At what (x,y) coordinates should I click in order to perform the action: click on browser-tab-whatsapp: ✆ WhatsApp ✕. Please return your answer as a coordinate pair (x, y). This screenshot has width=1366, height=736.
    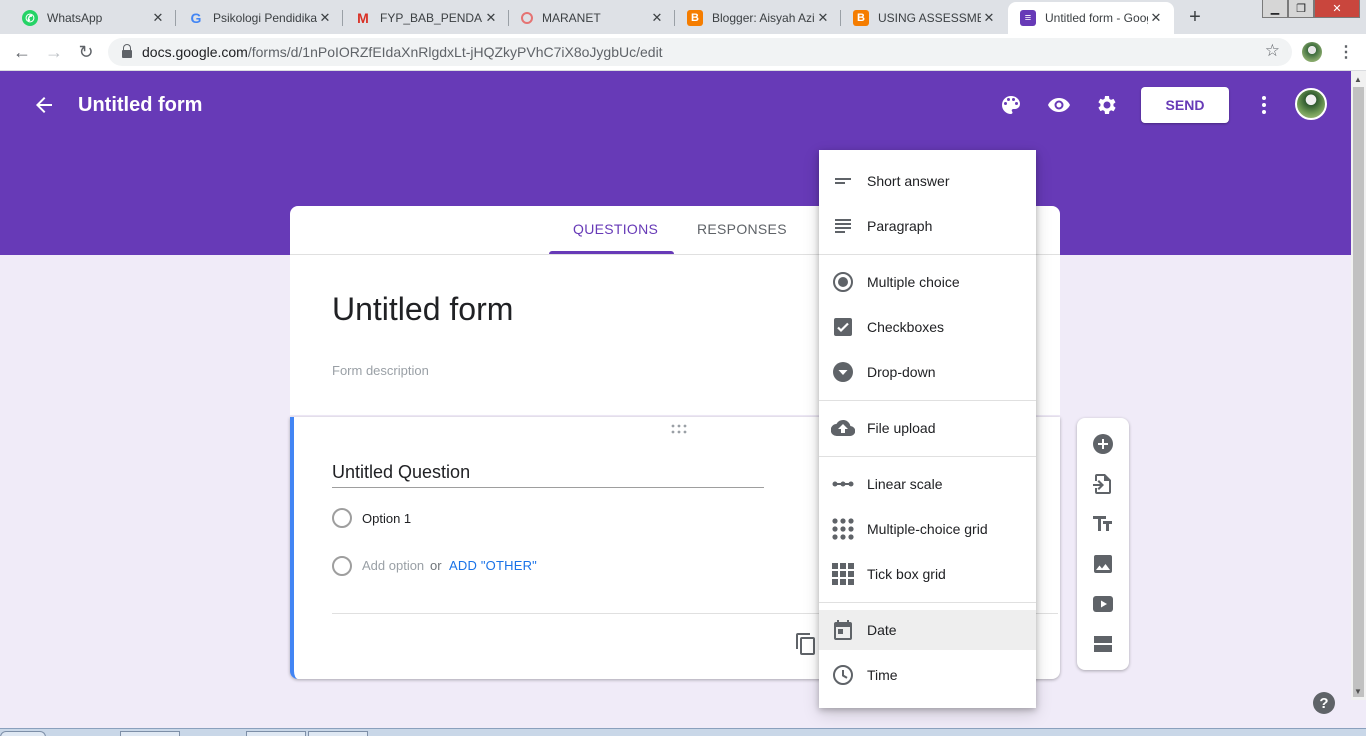
    Looking at the image, I should click on (93, 18).